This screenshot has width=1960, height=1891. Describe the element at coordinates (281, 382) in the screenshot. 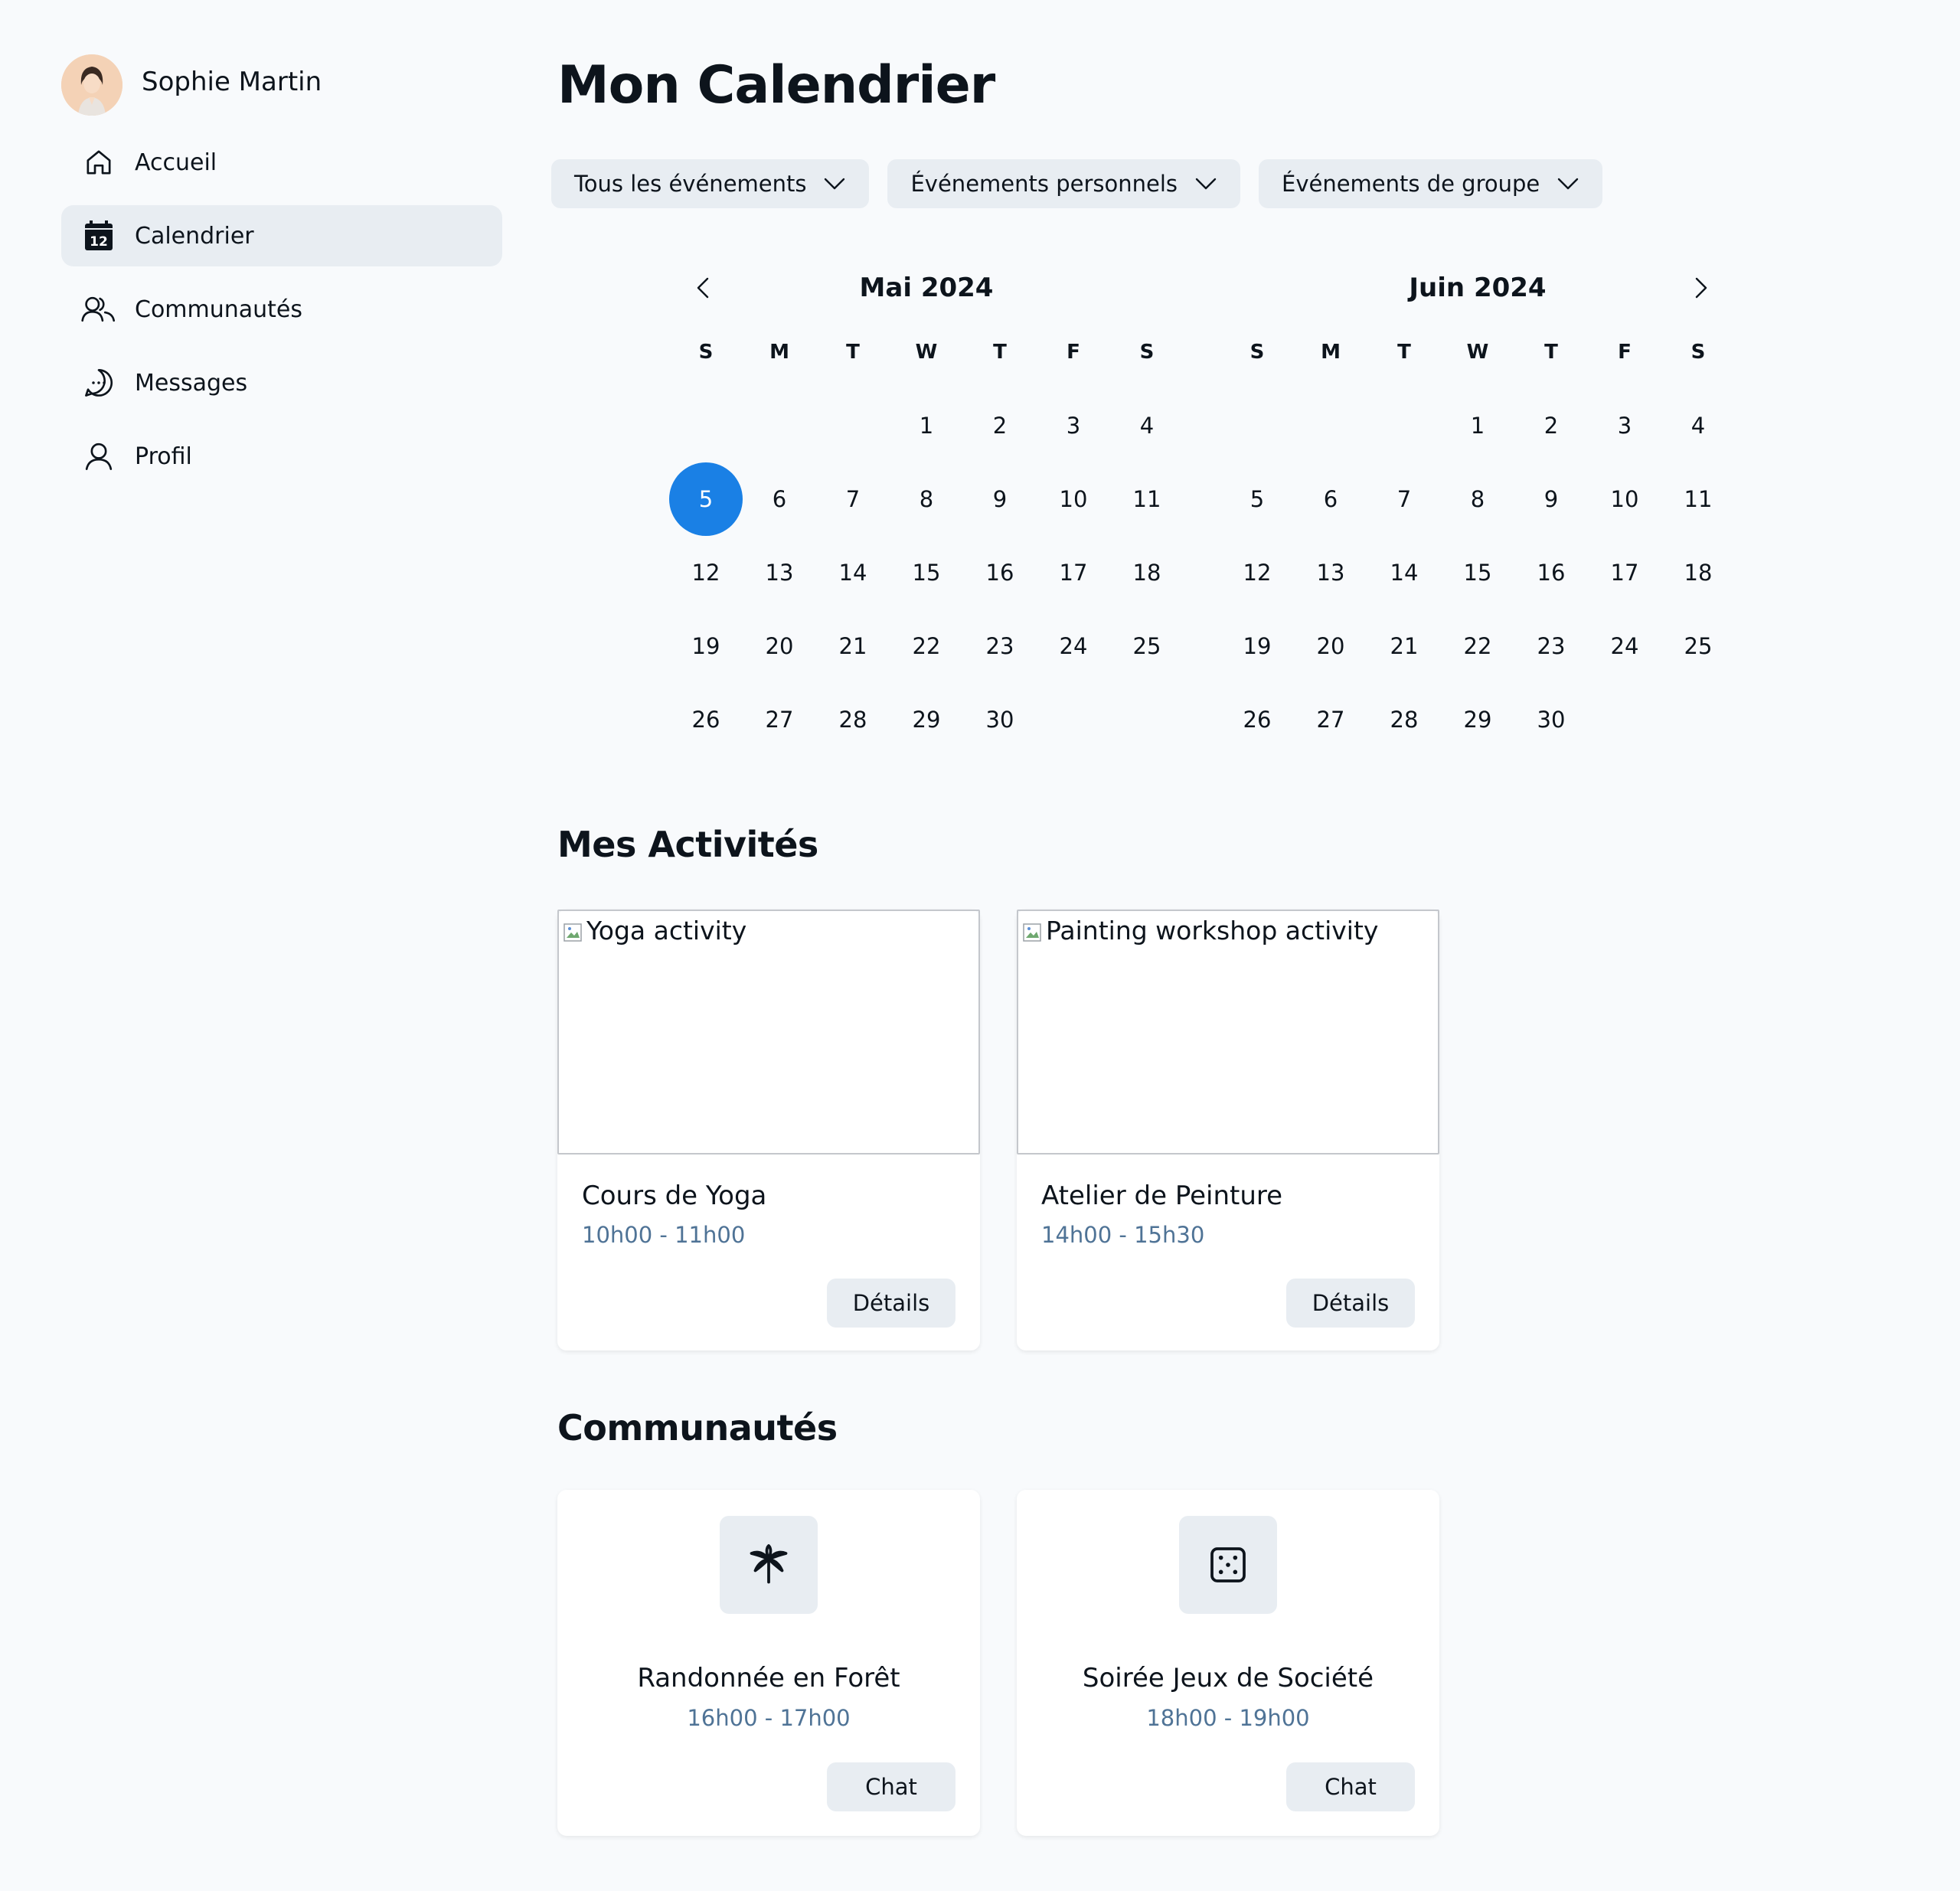

I see `sidebar-item-messages: Messages` at that location.